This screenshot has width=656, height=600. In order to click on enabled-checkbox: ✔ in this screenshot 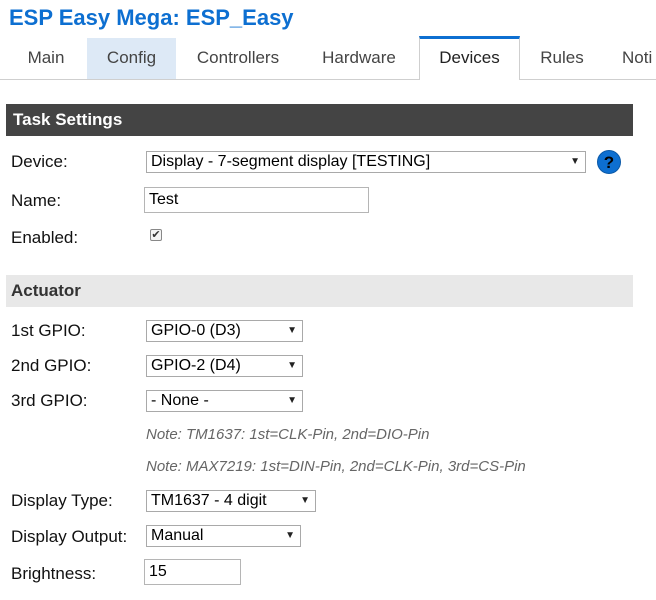, I will do `click(156, 235)`.